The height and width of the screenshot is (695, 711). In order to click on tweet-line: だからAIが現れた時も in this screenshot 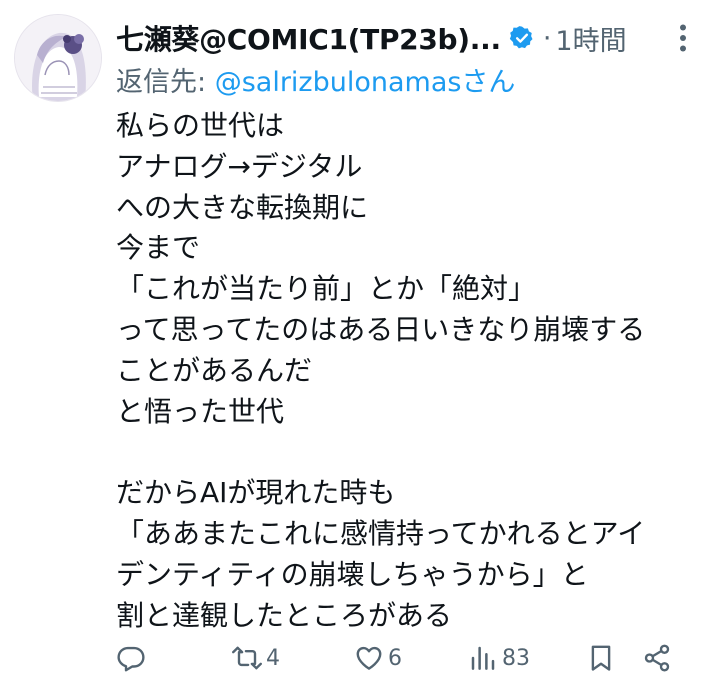, I will do `click(256, 493)`.